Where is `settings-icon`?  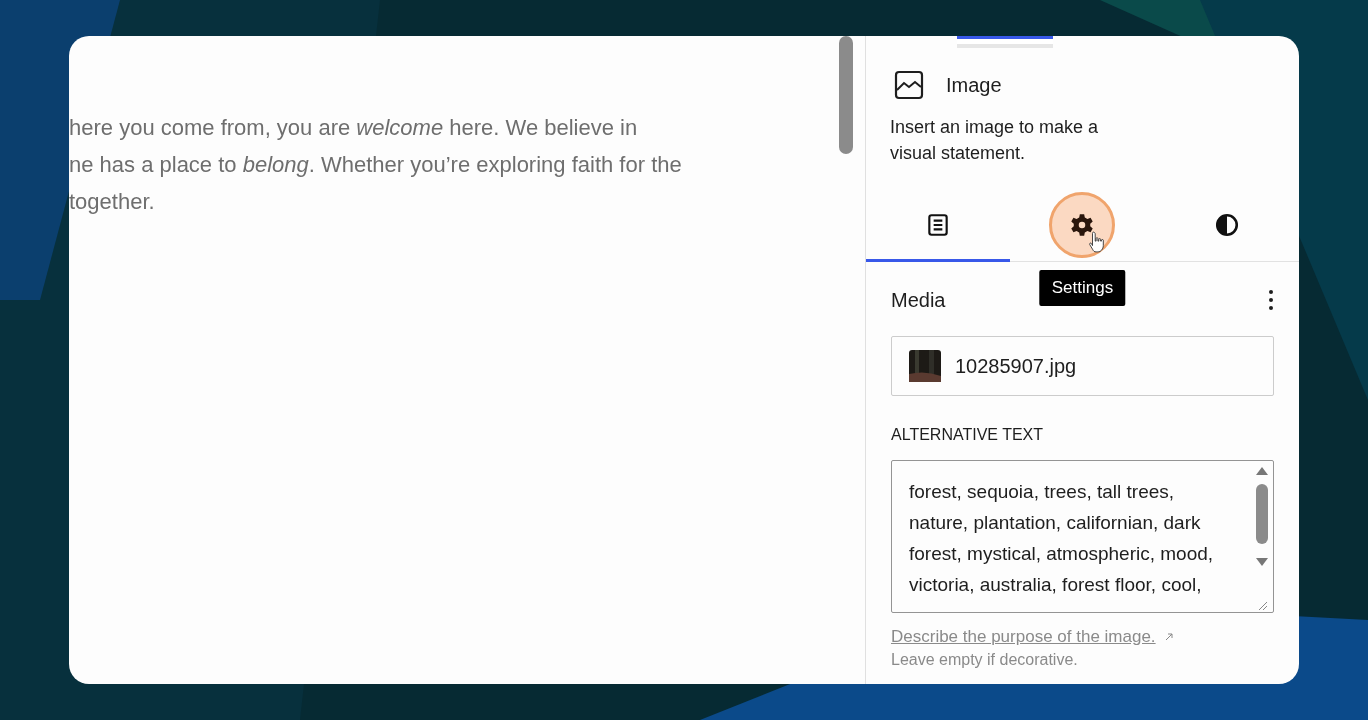 settings-icon is located at coordinates (1082, 224).